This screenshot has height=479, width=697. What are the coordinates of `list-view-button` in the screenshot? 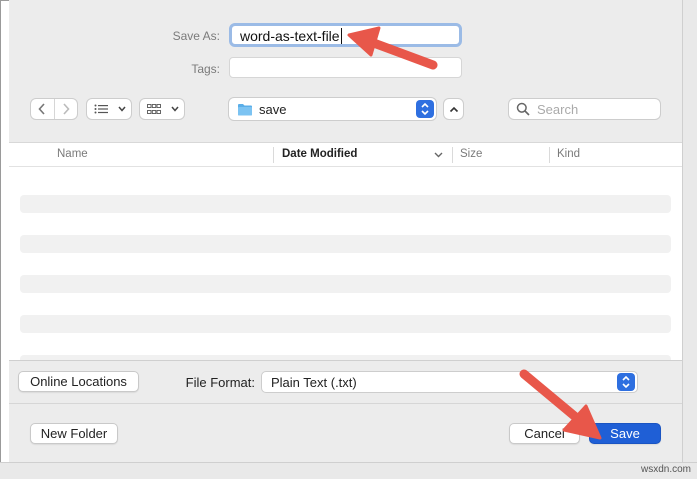 It's located at (101, 109).